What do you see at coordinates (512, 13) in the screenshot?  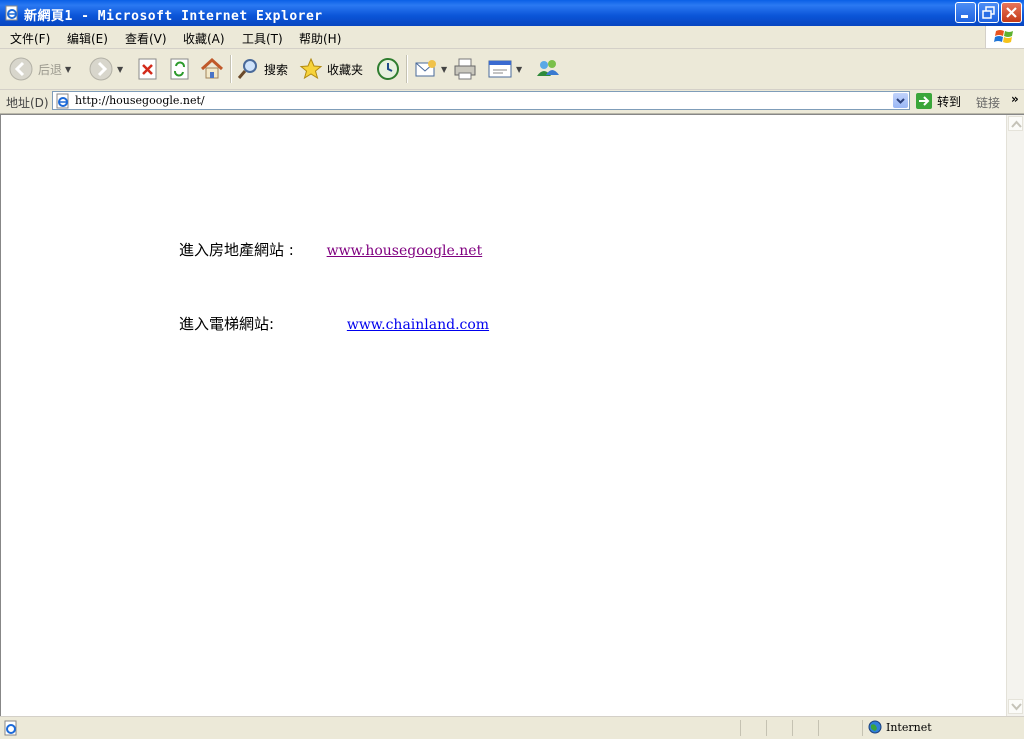 I see `title-bar: 新網頁1 - Microsoft Internet Explorer` at bounding box center [512, 13].